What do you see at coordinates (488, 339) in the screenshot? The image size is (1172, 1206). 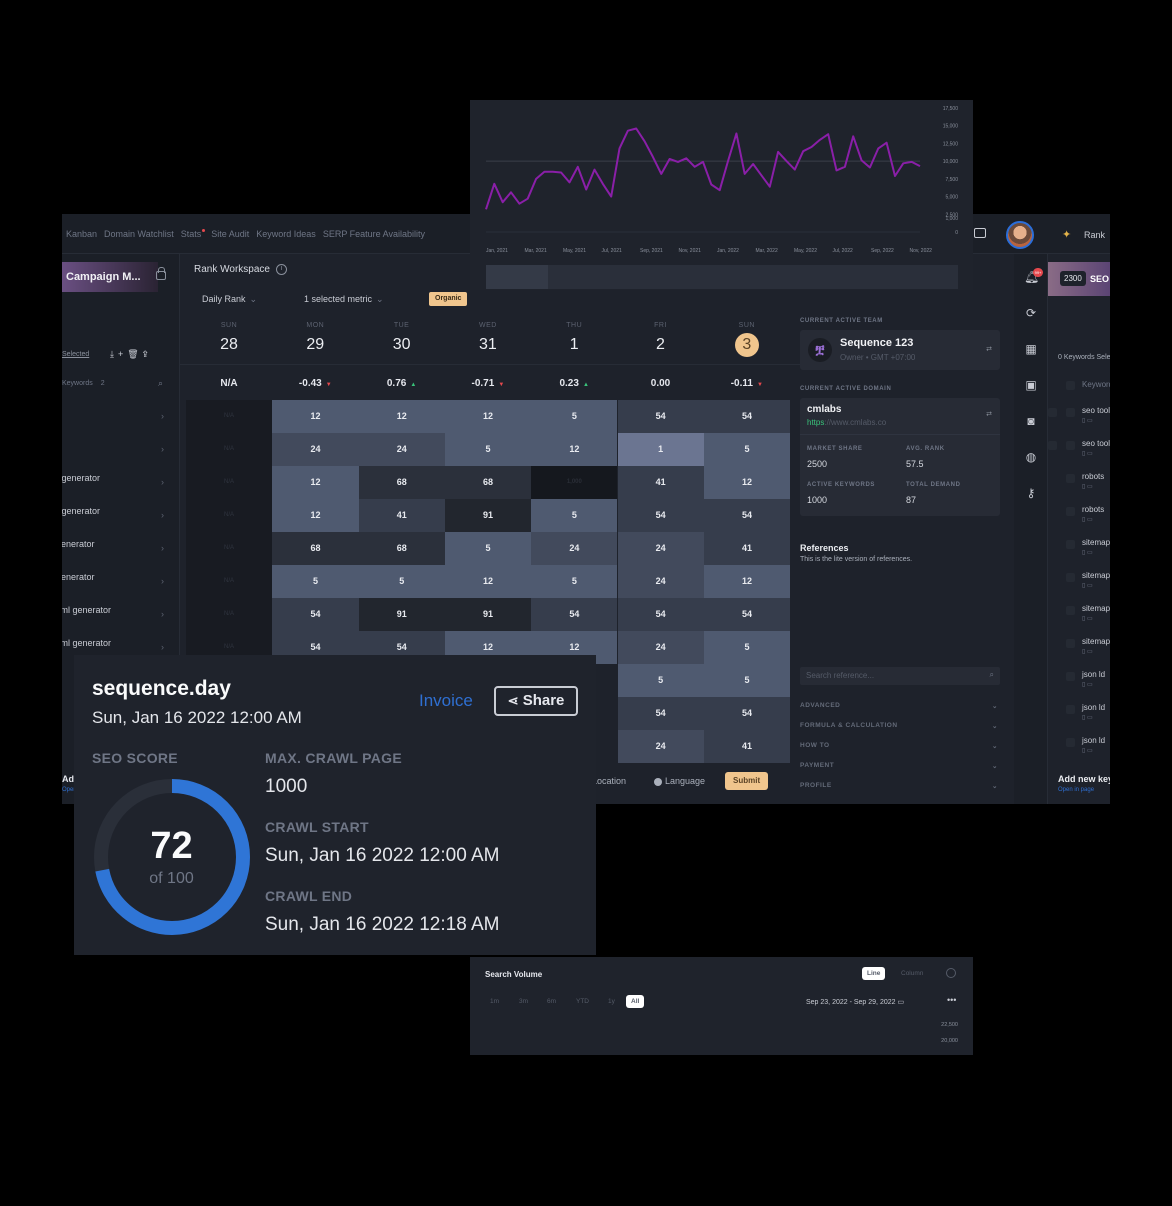 I see `day-header: WED 31` at bounding box center [488, 339].